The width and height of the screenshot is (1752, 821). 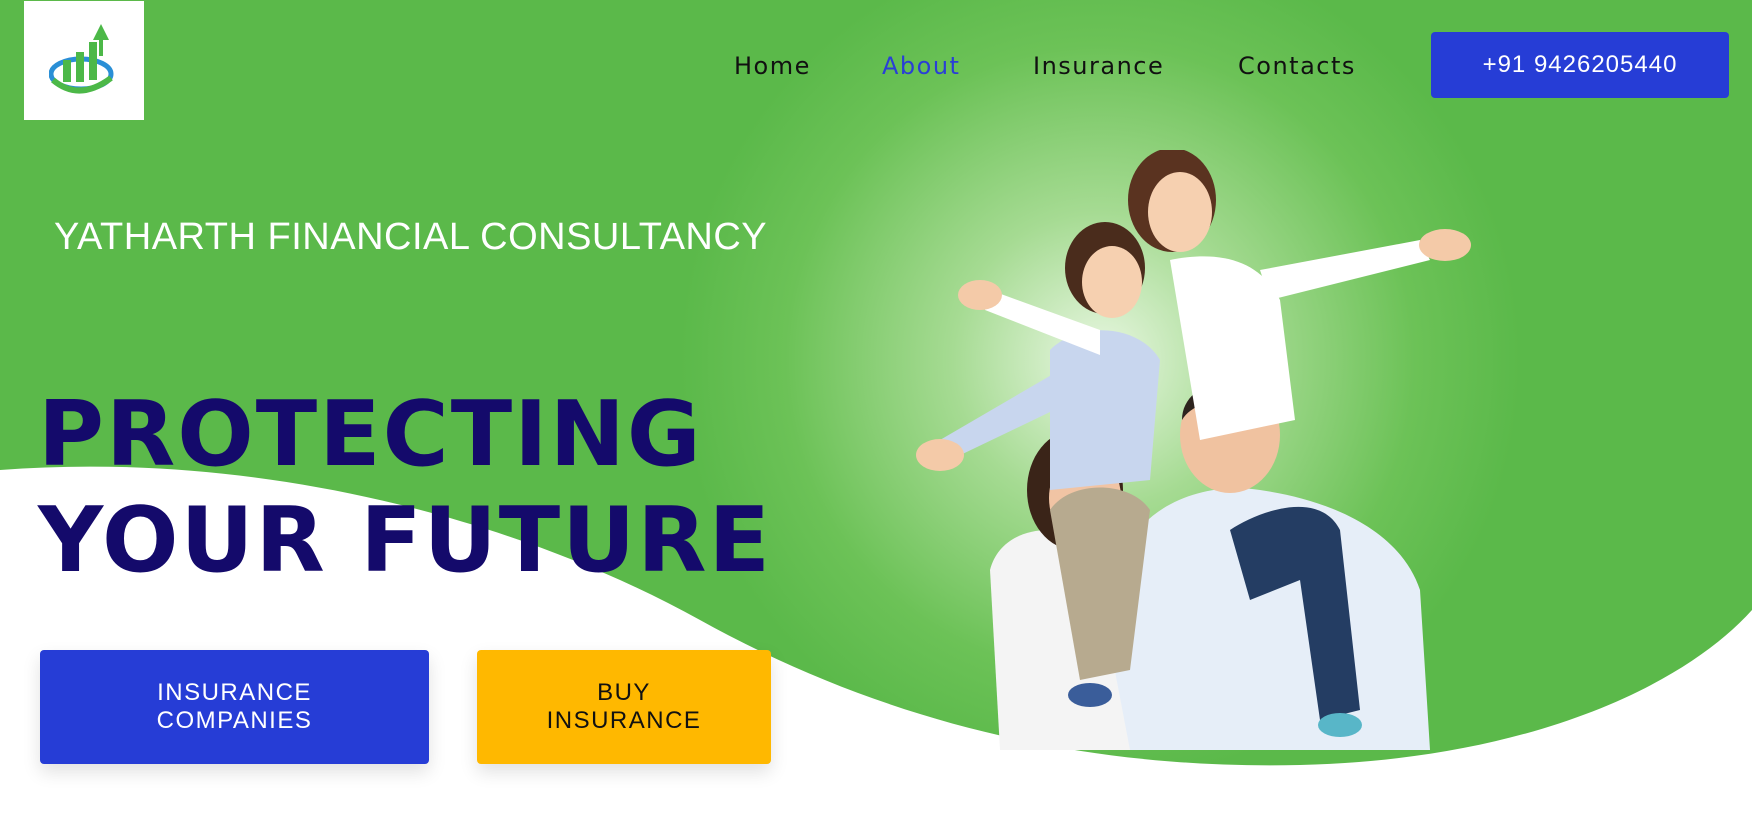 I want to click on buy-insurance-label-1: BUY, so click(x=624, y=692).